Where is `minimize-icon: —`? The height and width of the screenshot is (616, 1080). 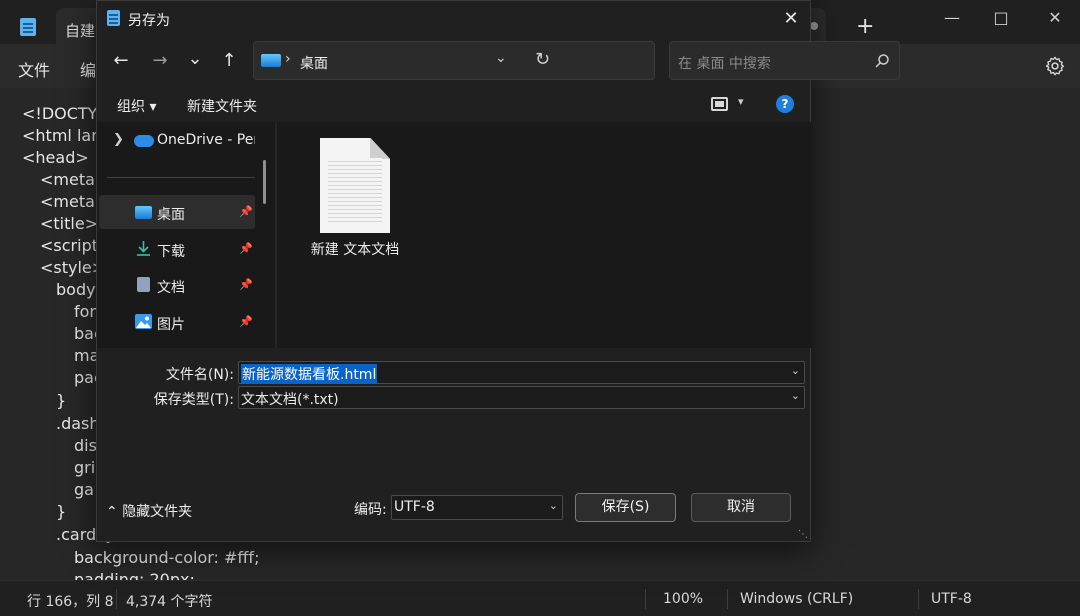 minimize-icon: — is located at coordinates (952, 18).